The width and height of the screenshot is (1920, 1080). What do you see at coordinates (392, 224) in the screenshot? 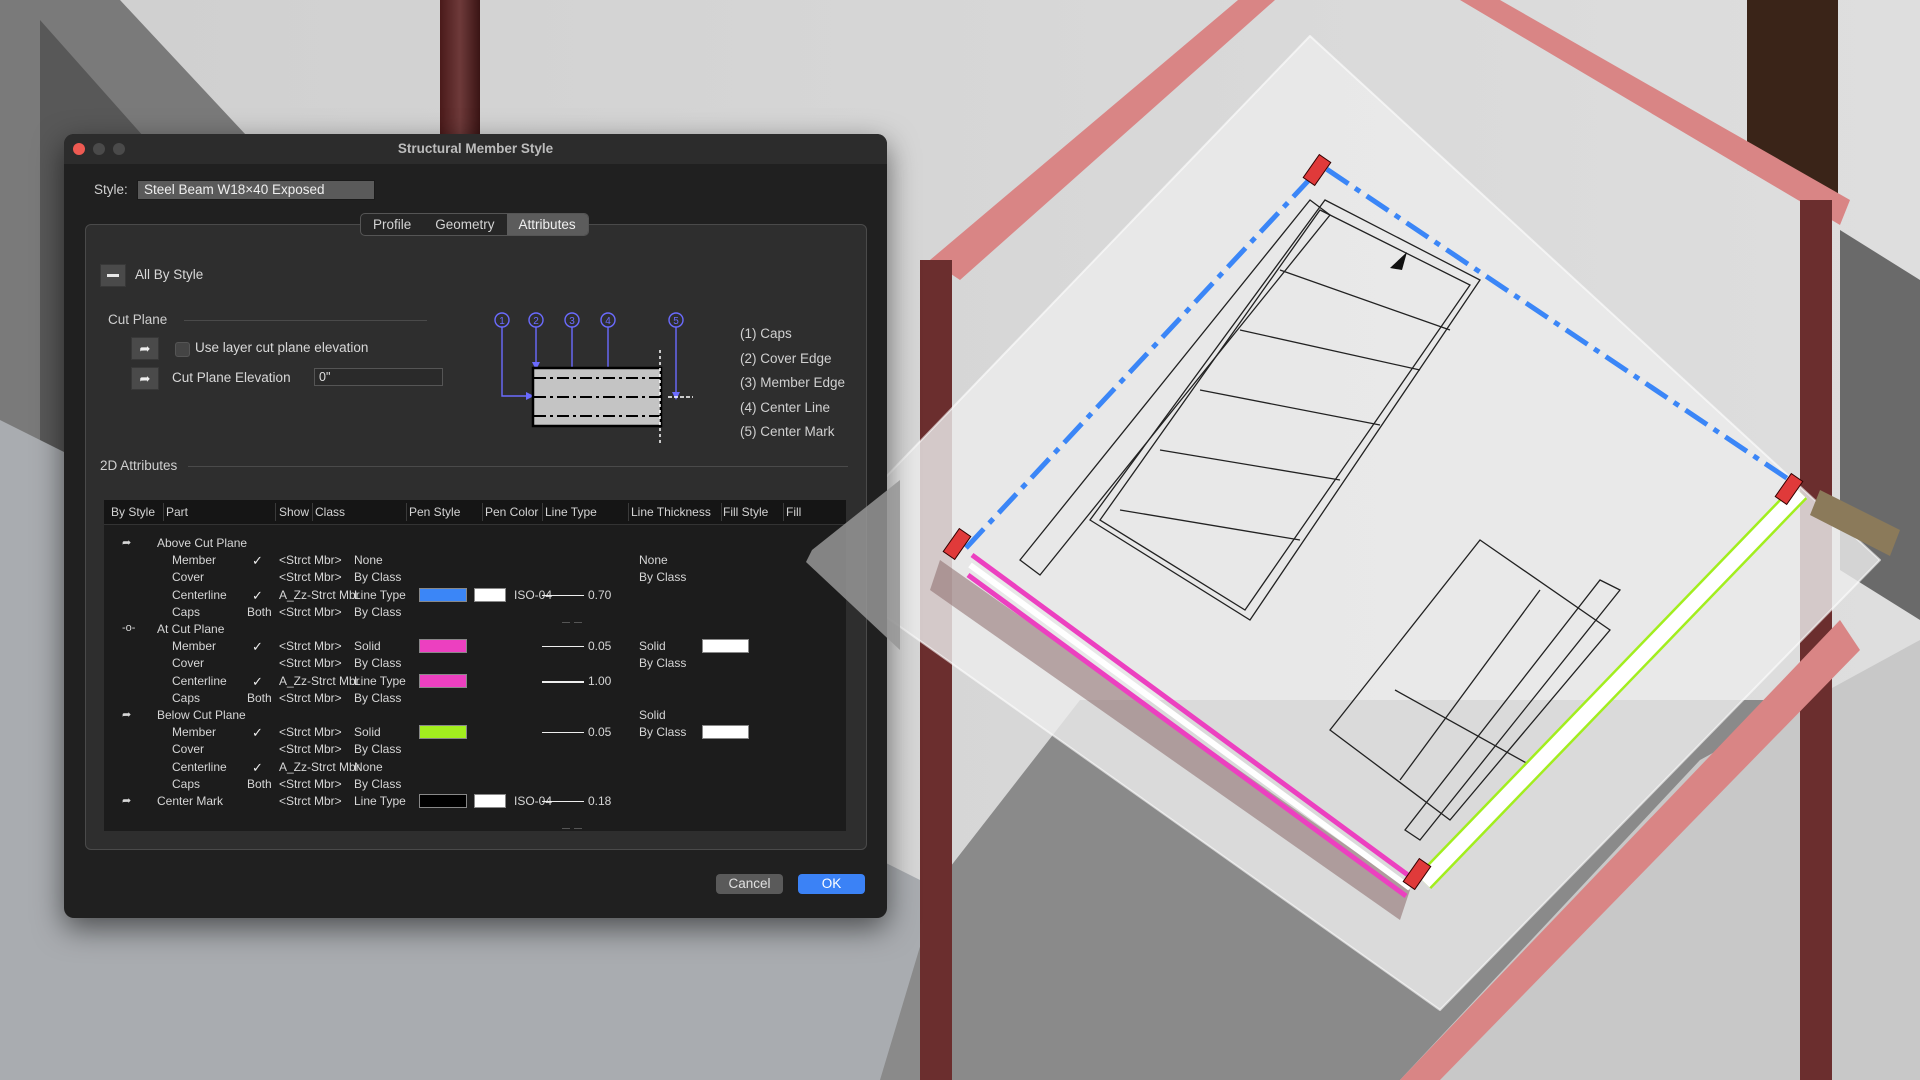
I see `tab-profile: Profile` at bounding box center [392, 224].